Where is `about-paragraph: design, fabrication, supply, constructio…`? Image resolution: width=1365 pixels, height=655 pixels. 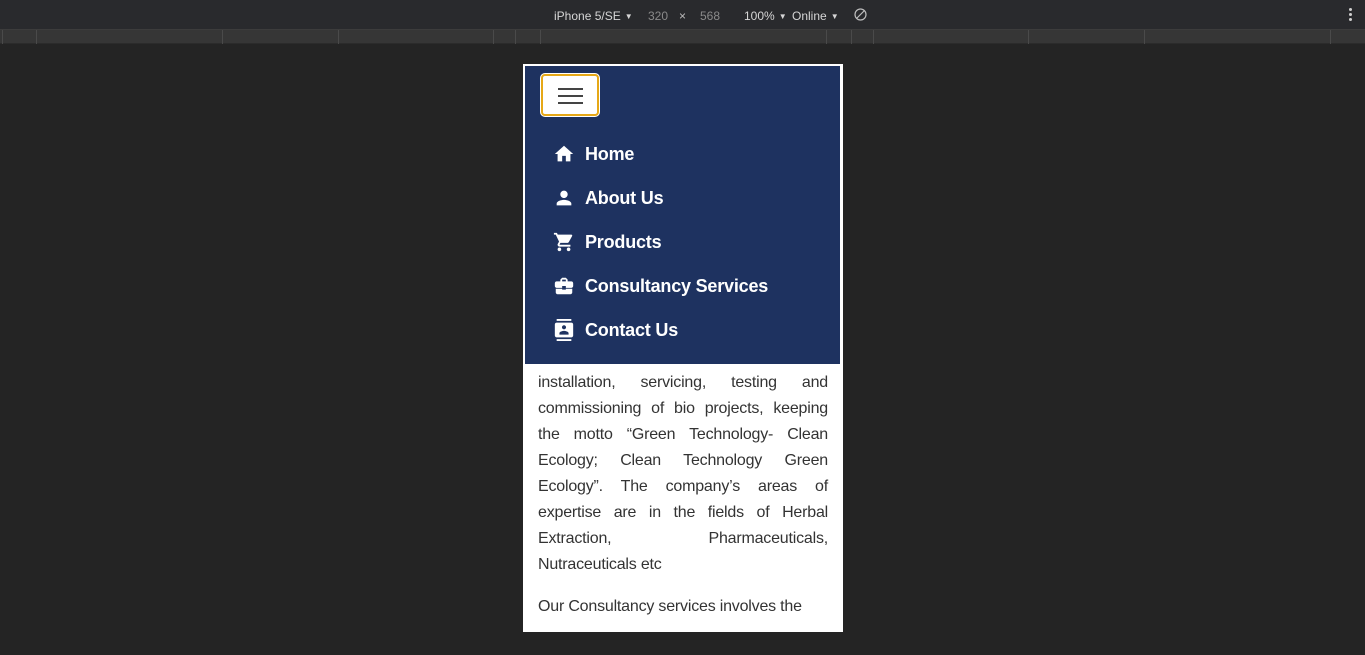
about-paragraph: design, fabrication, supply, constructio… is located at coordinates (683, 460).